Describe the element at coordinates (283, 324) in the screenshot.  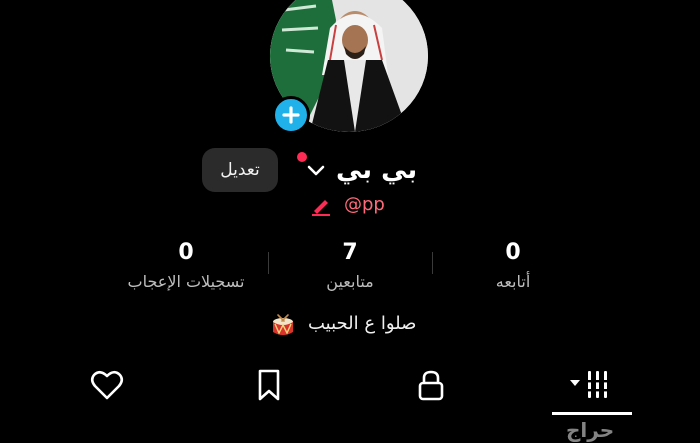
I see `drum-emoji-icon` at that location.